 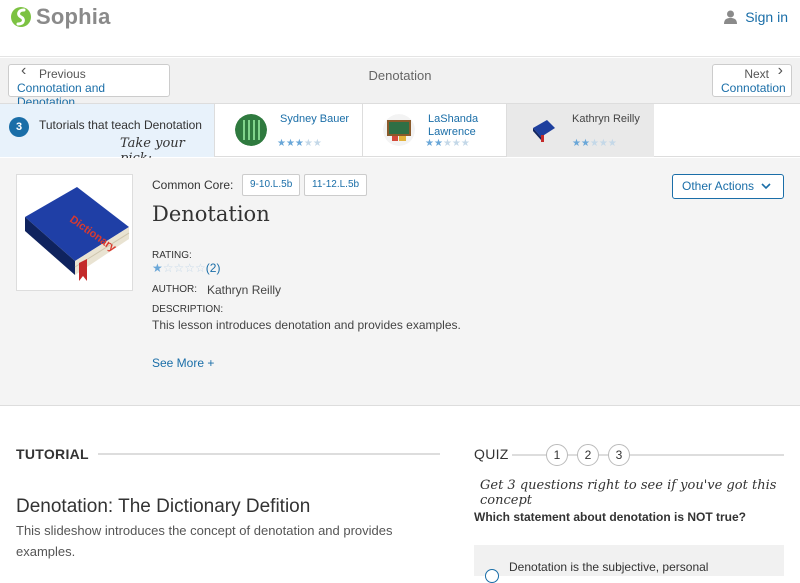 I want to click on common-core-label: Common Core:, so click(x=193, y=185).